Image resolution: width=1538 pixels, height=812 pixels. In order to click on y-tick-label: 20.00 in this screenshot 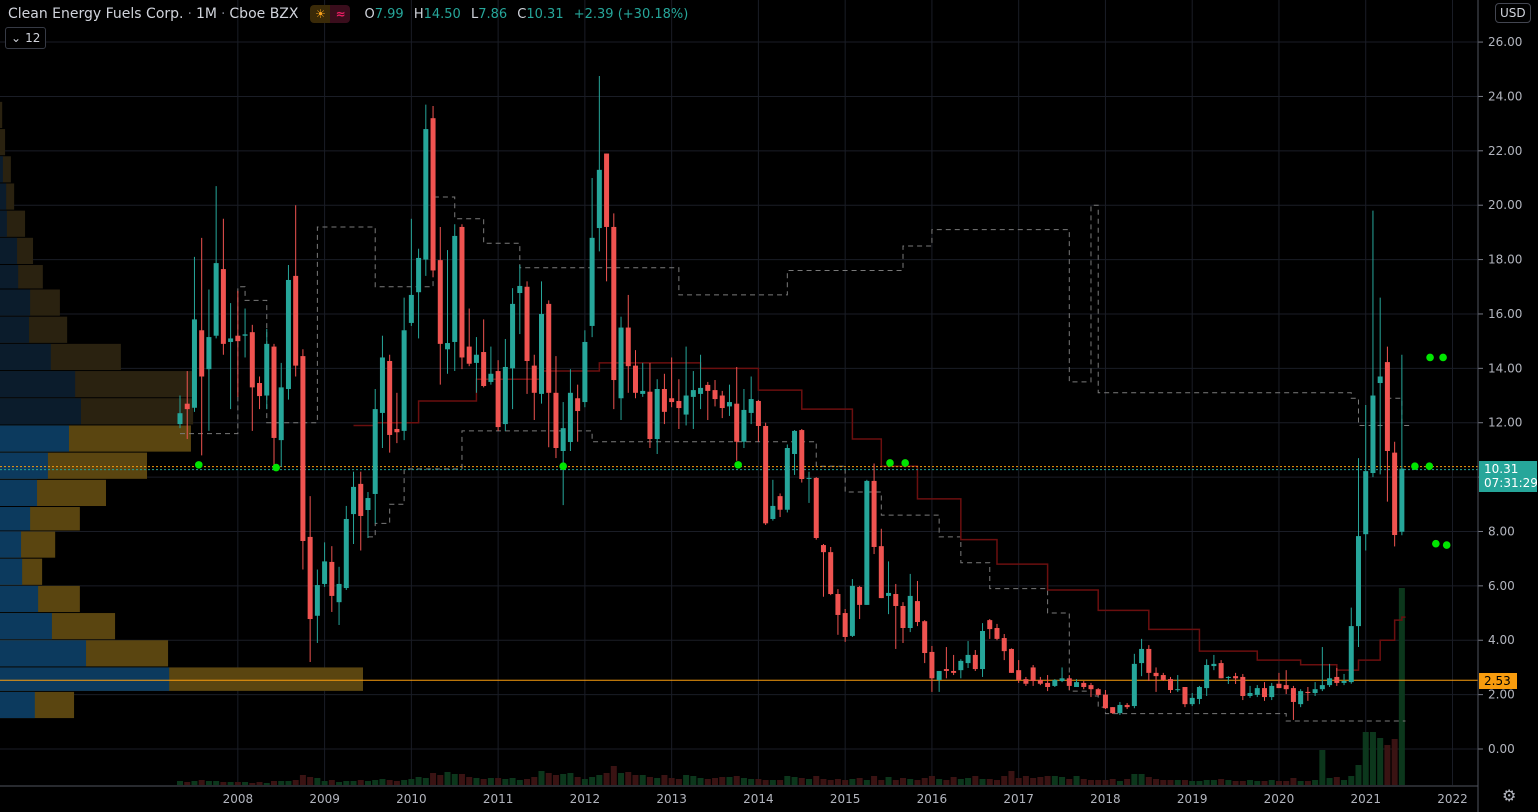, I will do `click(1505, 205)`.